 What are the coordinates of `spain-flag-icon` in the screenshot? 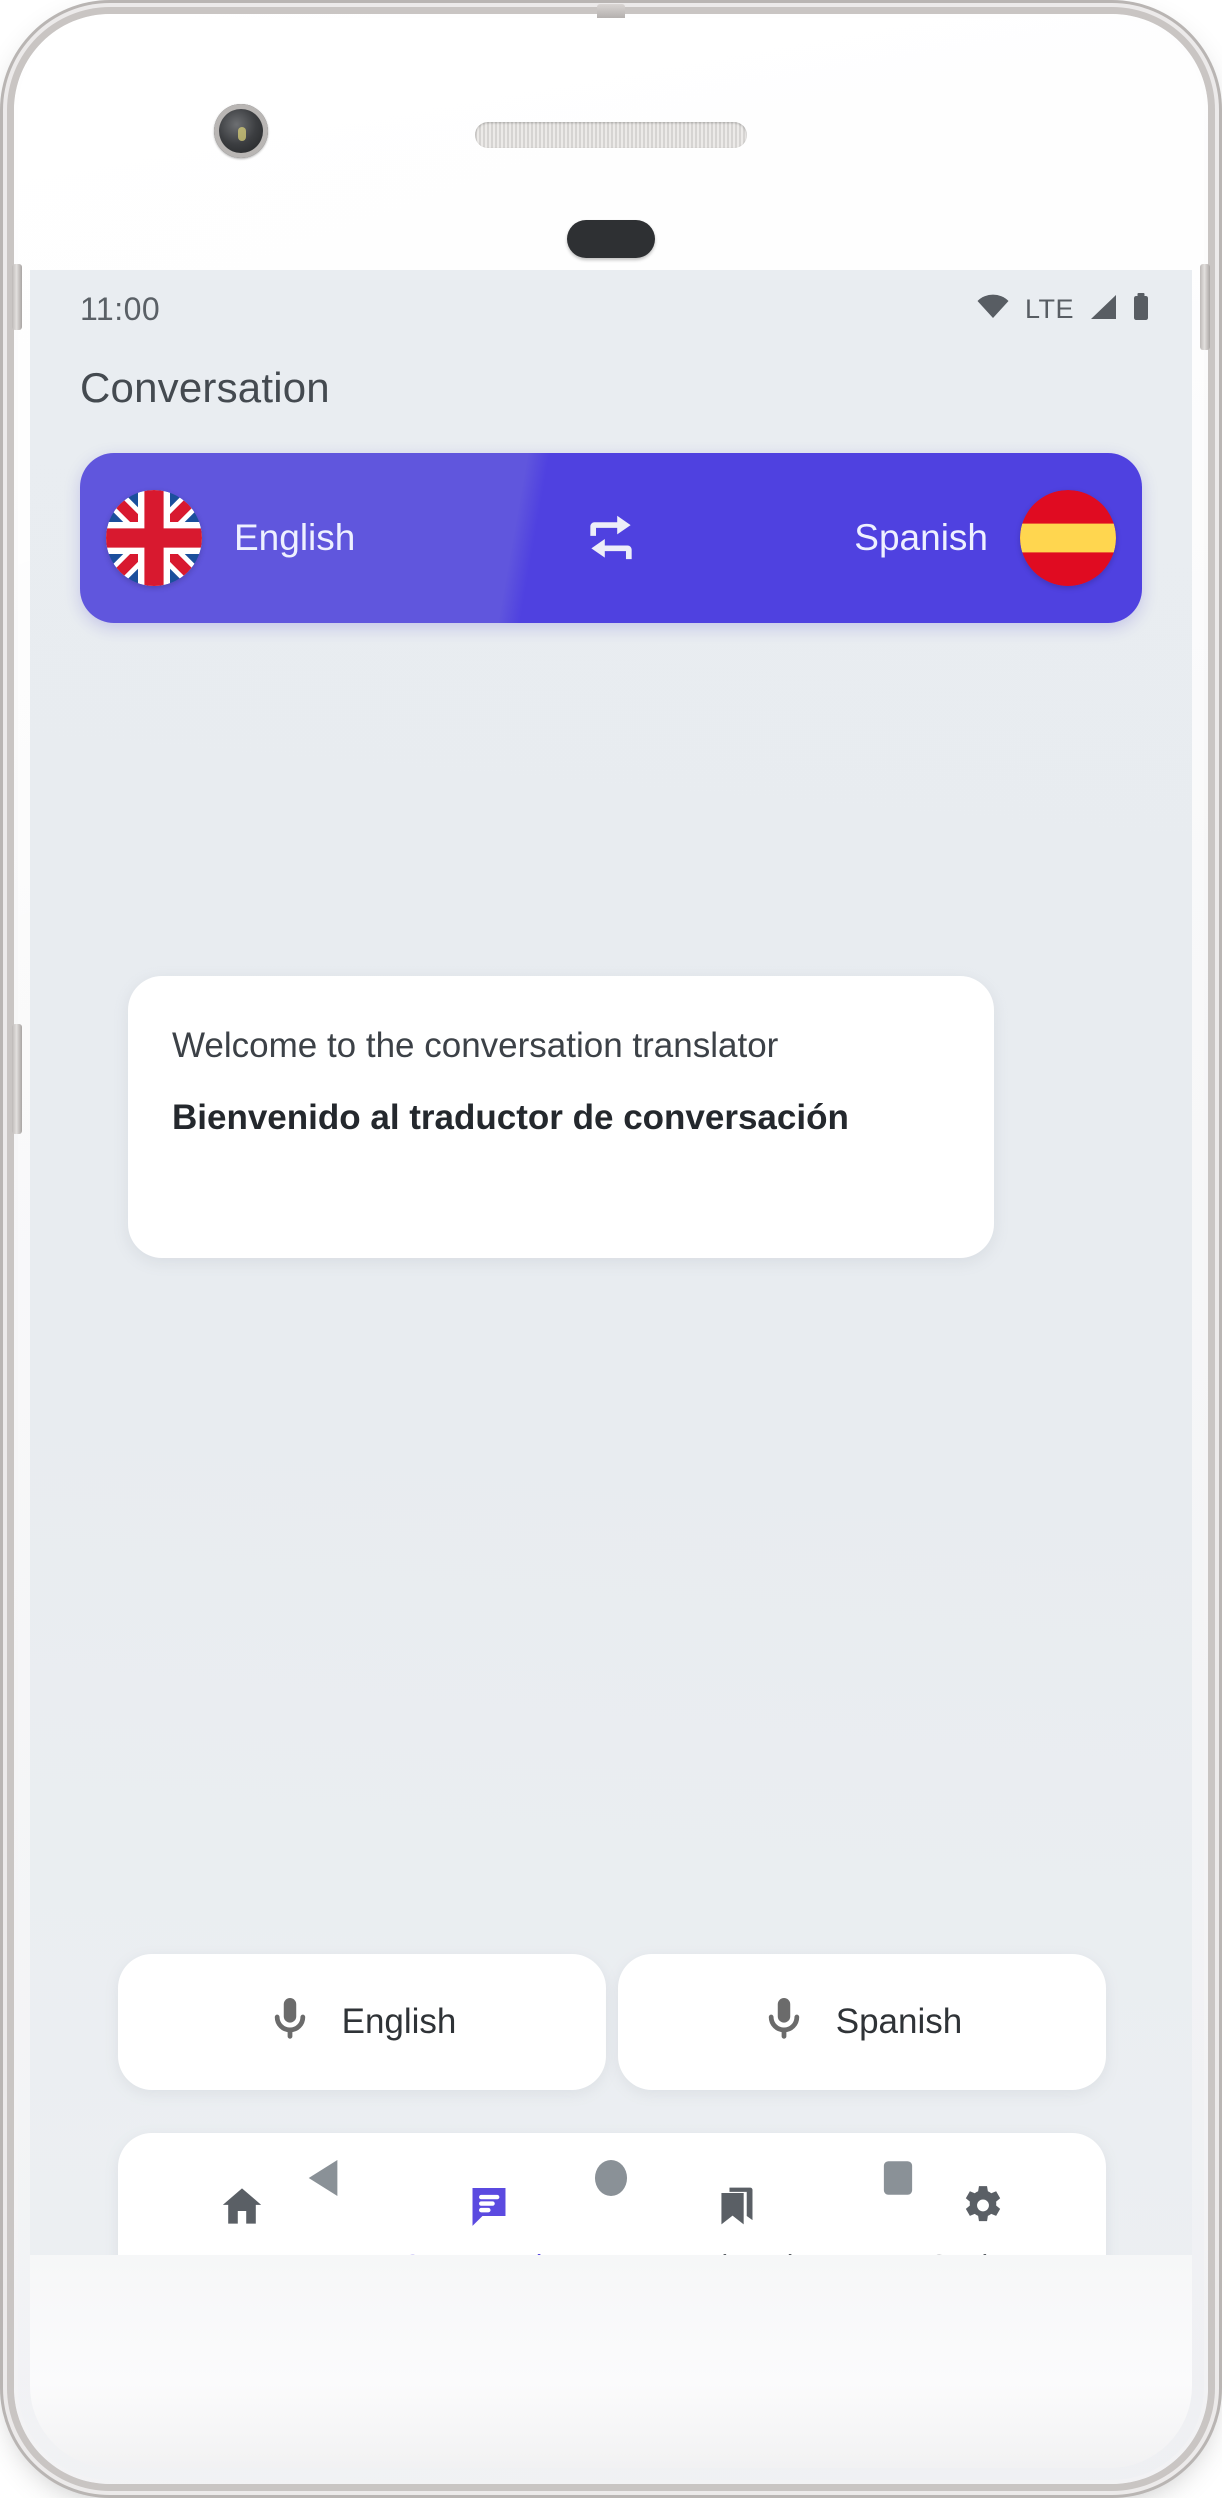 It's located at (1068, 538).